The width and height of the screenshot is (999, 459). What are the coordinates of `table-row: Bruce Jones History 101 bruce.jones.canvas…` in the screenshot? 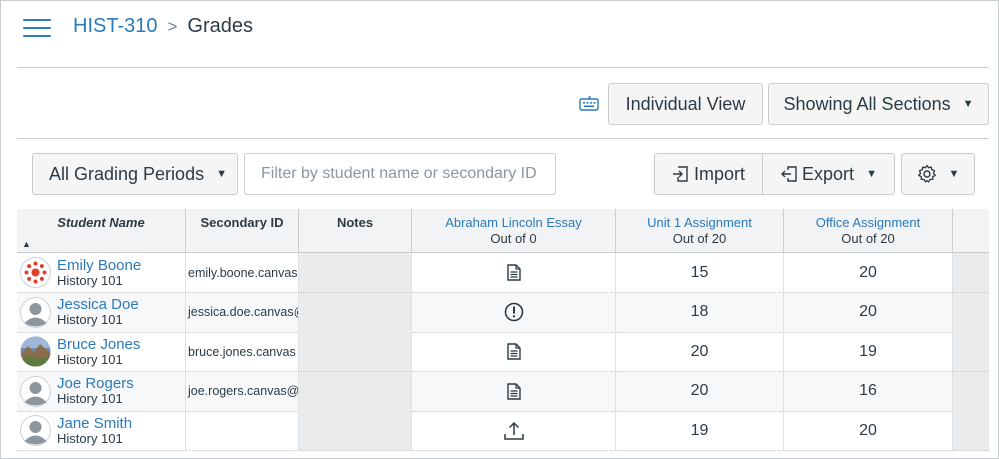 It's located at (503, 352).